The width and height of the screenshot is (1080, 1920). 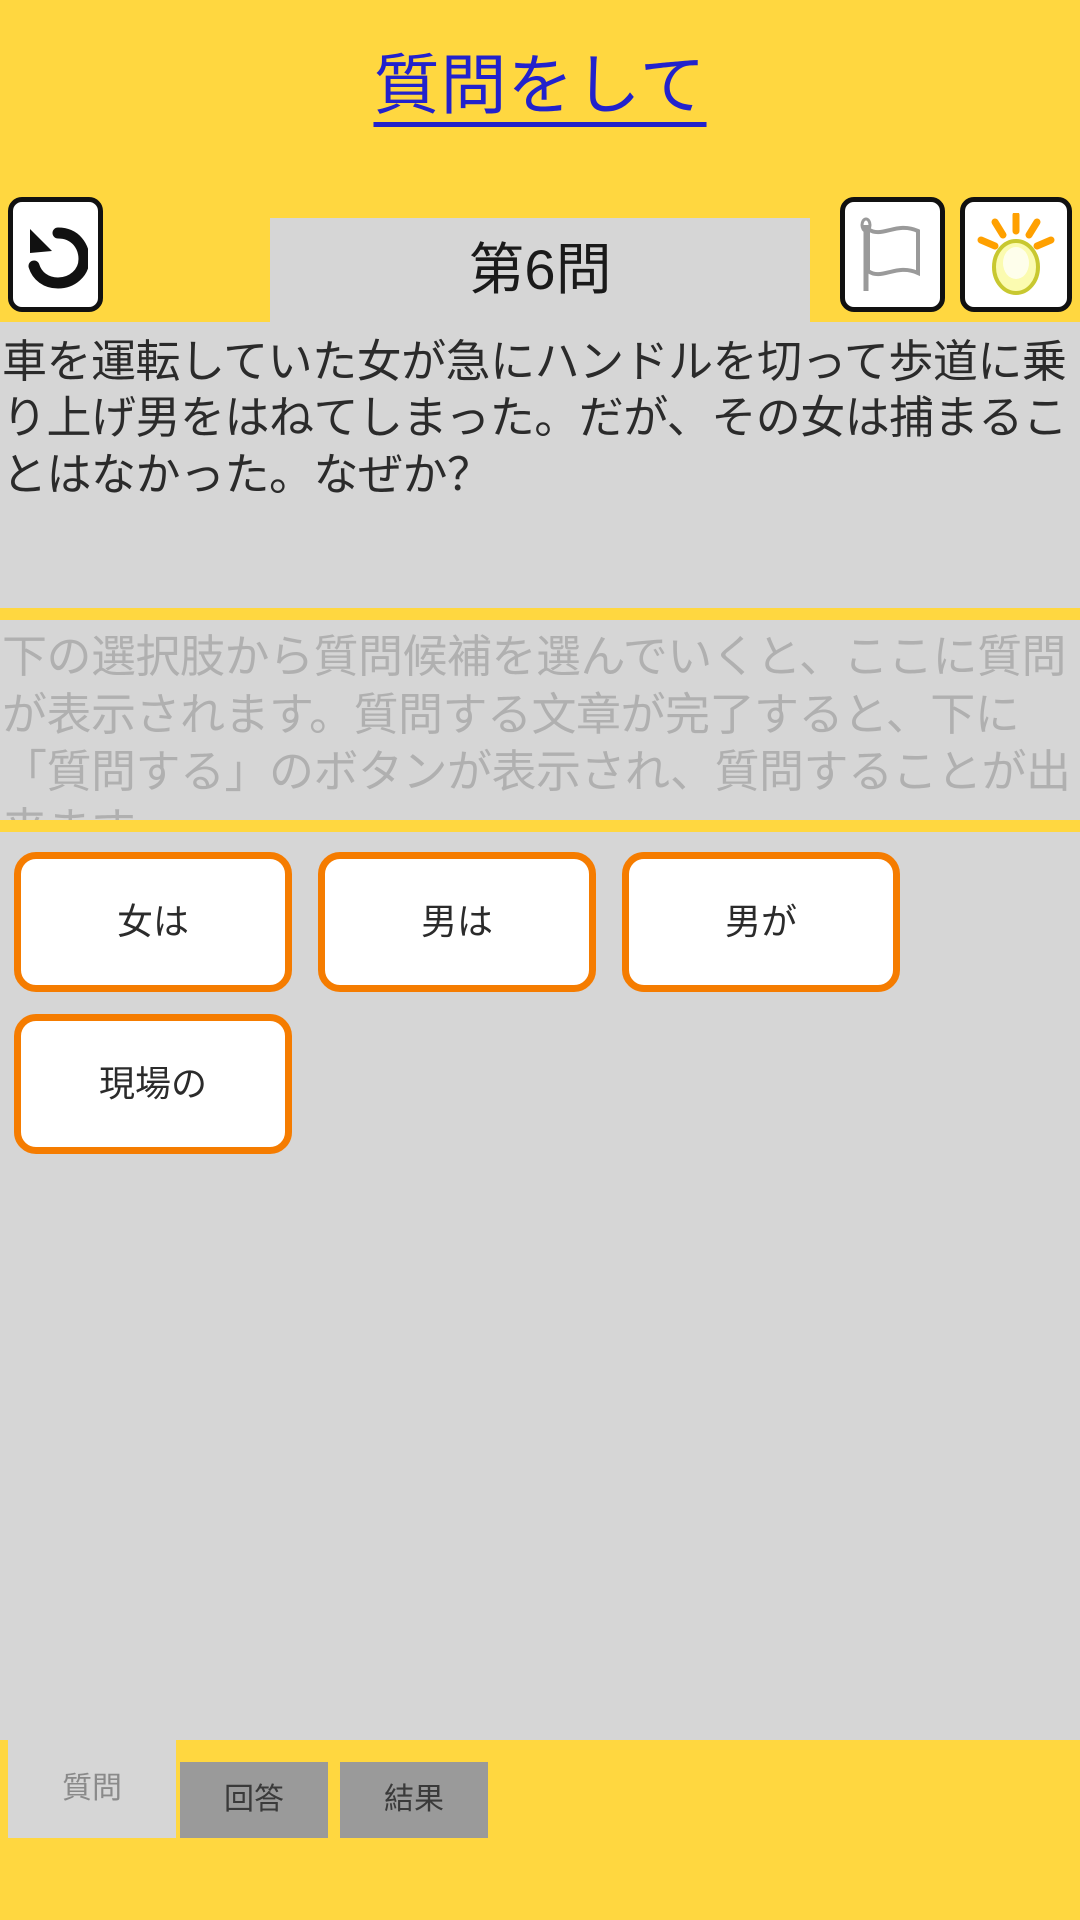 What do you see at coordinates (58, 258) in the screenshot?
I see `undo-arrow-icon` at bounding box center [58, 258].